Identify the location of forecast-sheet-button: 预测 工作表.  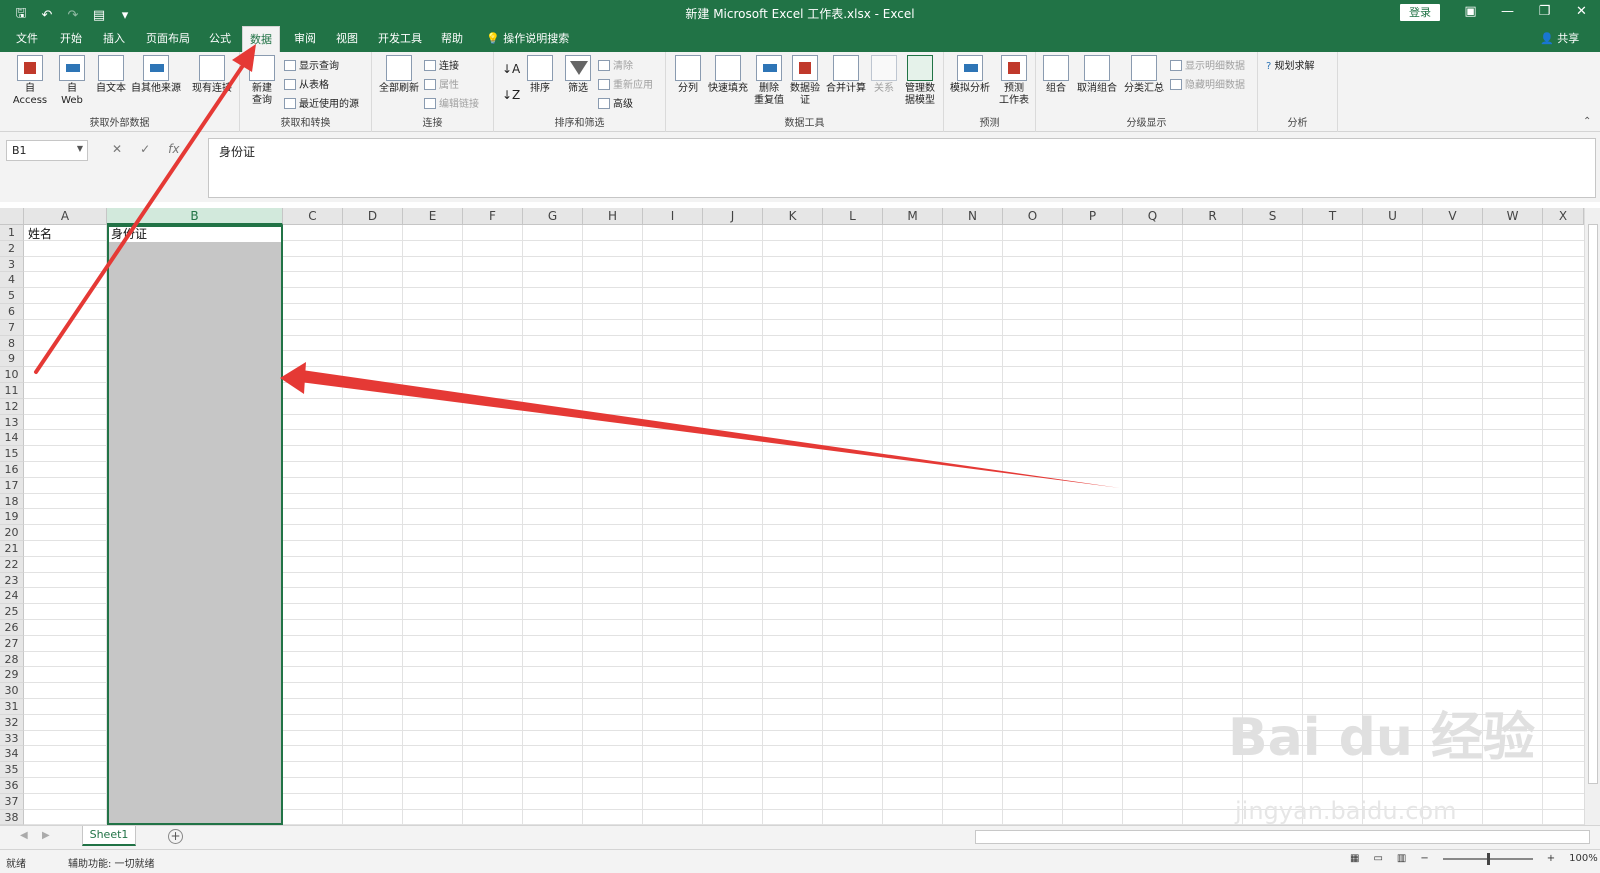
(1014, 81).